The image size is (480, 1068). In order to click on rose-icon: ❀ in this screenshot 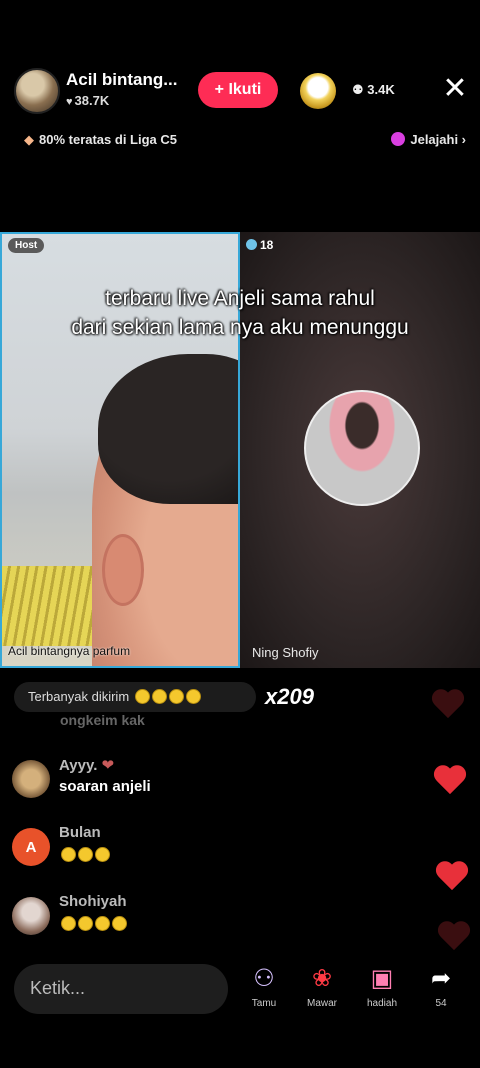, I will do `click(322, 978)`.